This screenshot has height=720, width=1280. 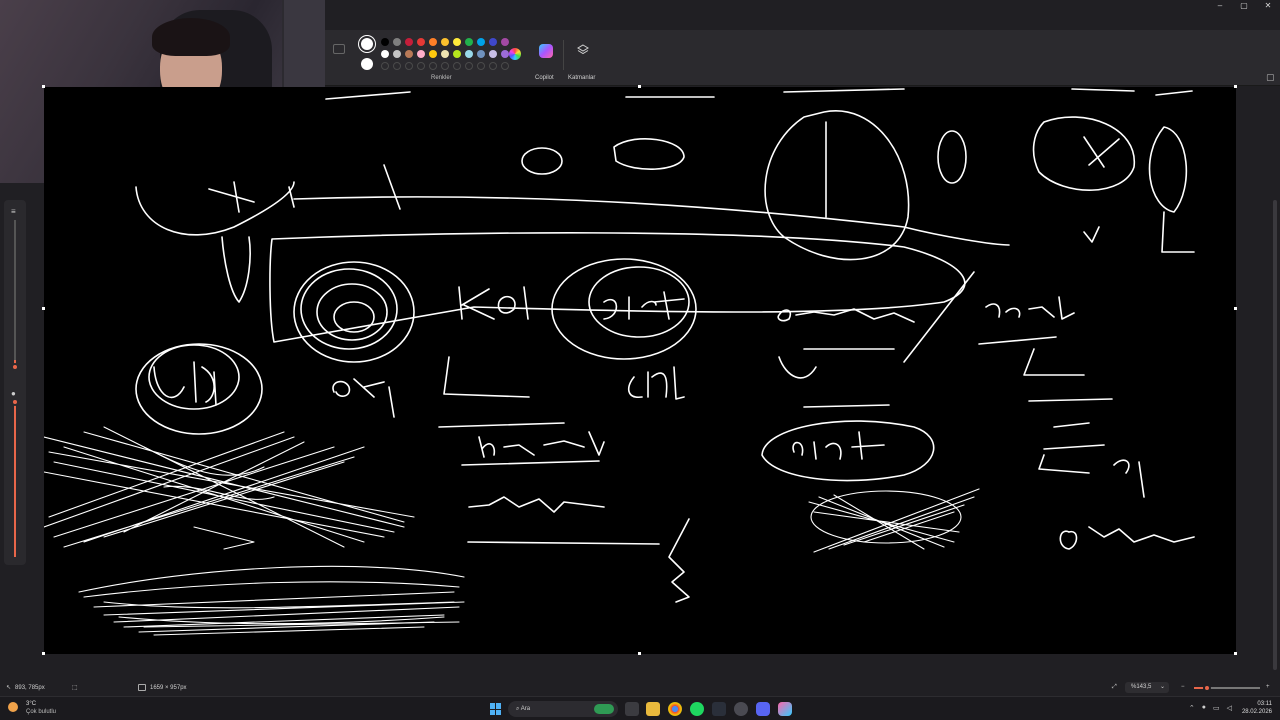 What do you see at coordinates (651, 221) in the screenshot?
I see `stroke-long-band-top` at bounding box center [651, 221].